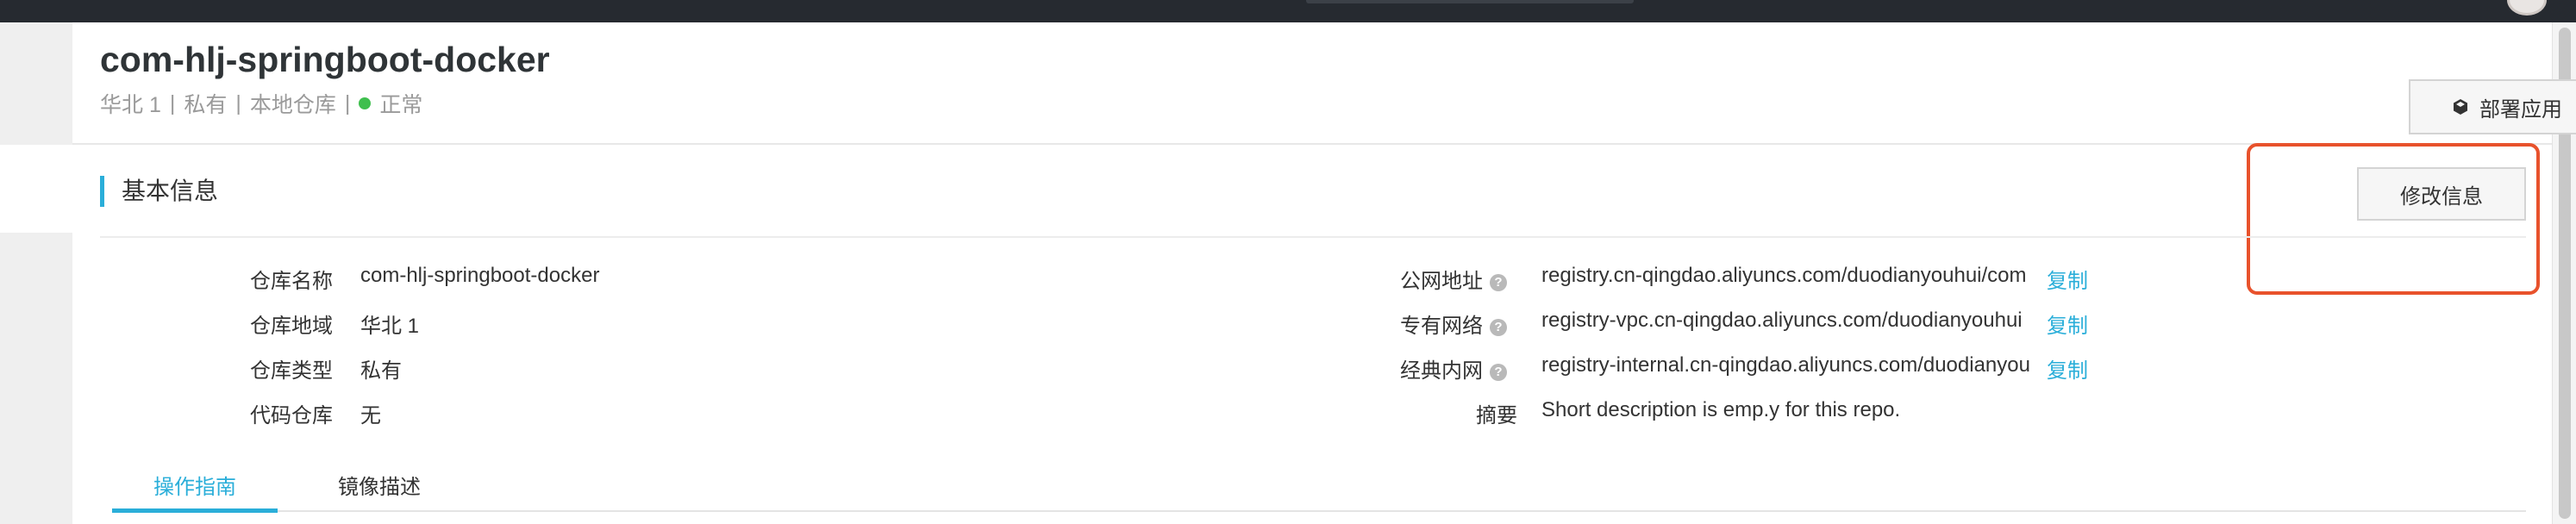 The width and height of the screenshot is (2576, 524). I want to click on internal-address-label: 经典内网?, so click(1453, 368).